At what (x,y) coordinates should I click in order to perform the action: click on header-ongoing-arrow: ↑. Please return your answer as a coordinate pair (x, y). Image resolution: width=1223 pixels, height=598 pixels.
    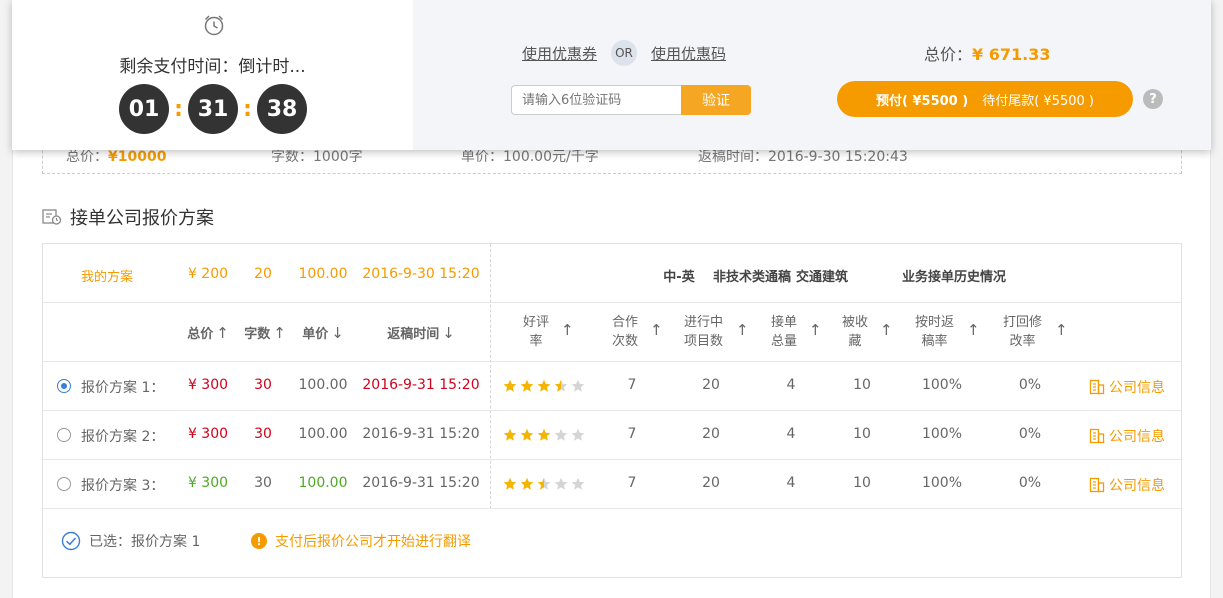
    Looking at the image, I should click on (742, 330).